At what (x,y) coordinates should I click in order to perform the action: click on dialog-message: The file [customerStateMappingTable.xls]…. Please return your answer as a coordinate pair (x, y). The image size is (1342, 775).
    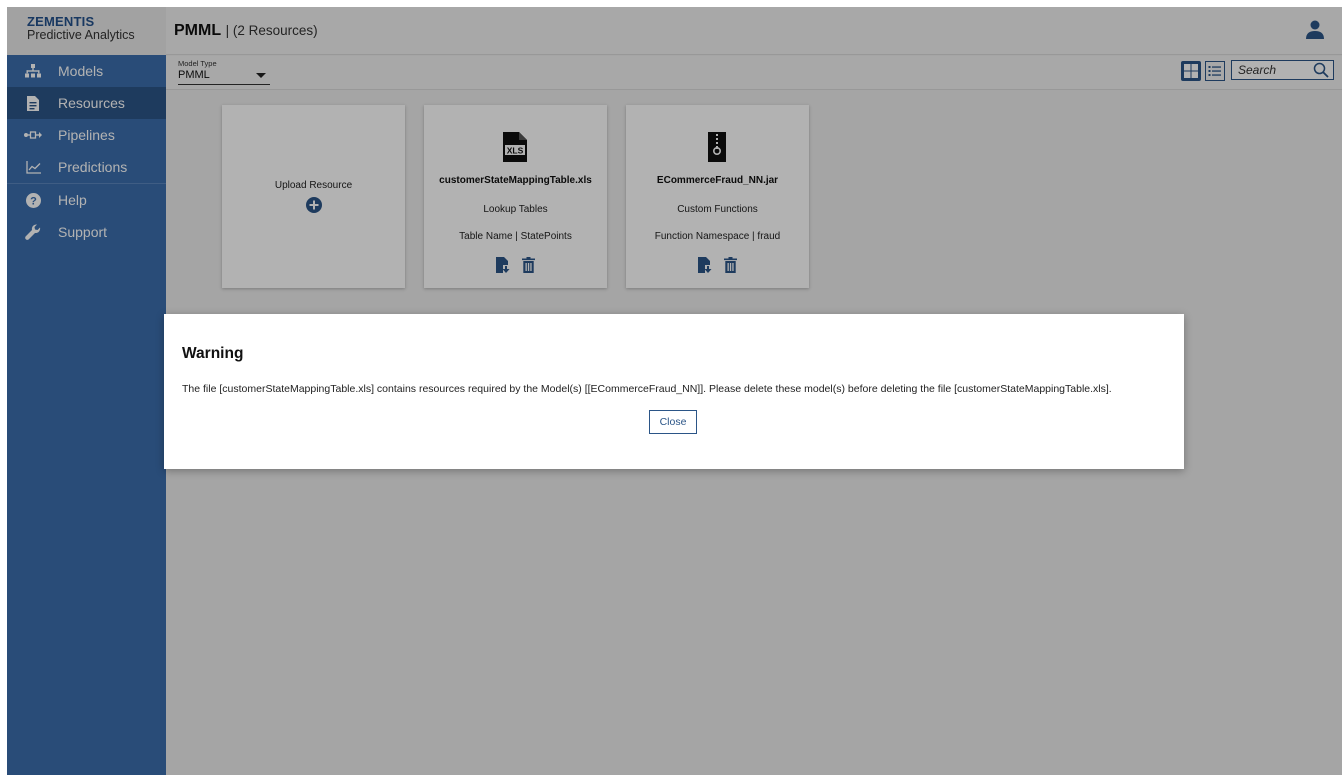
    Looking at the image, I should click on (647, 389).